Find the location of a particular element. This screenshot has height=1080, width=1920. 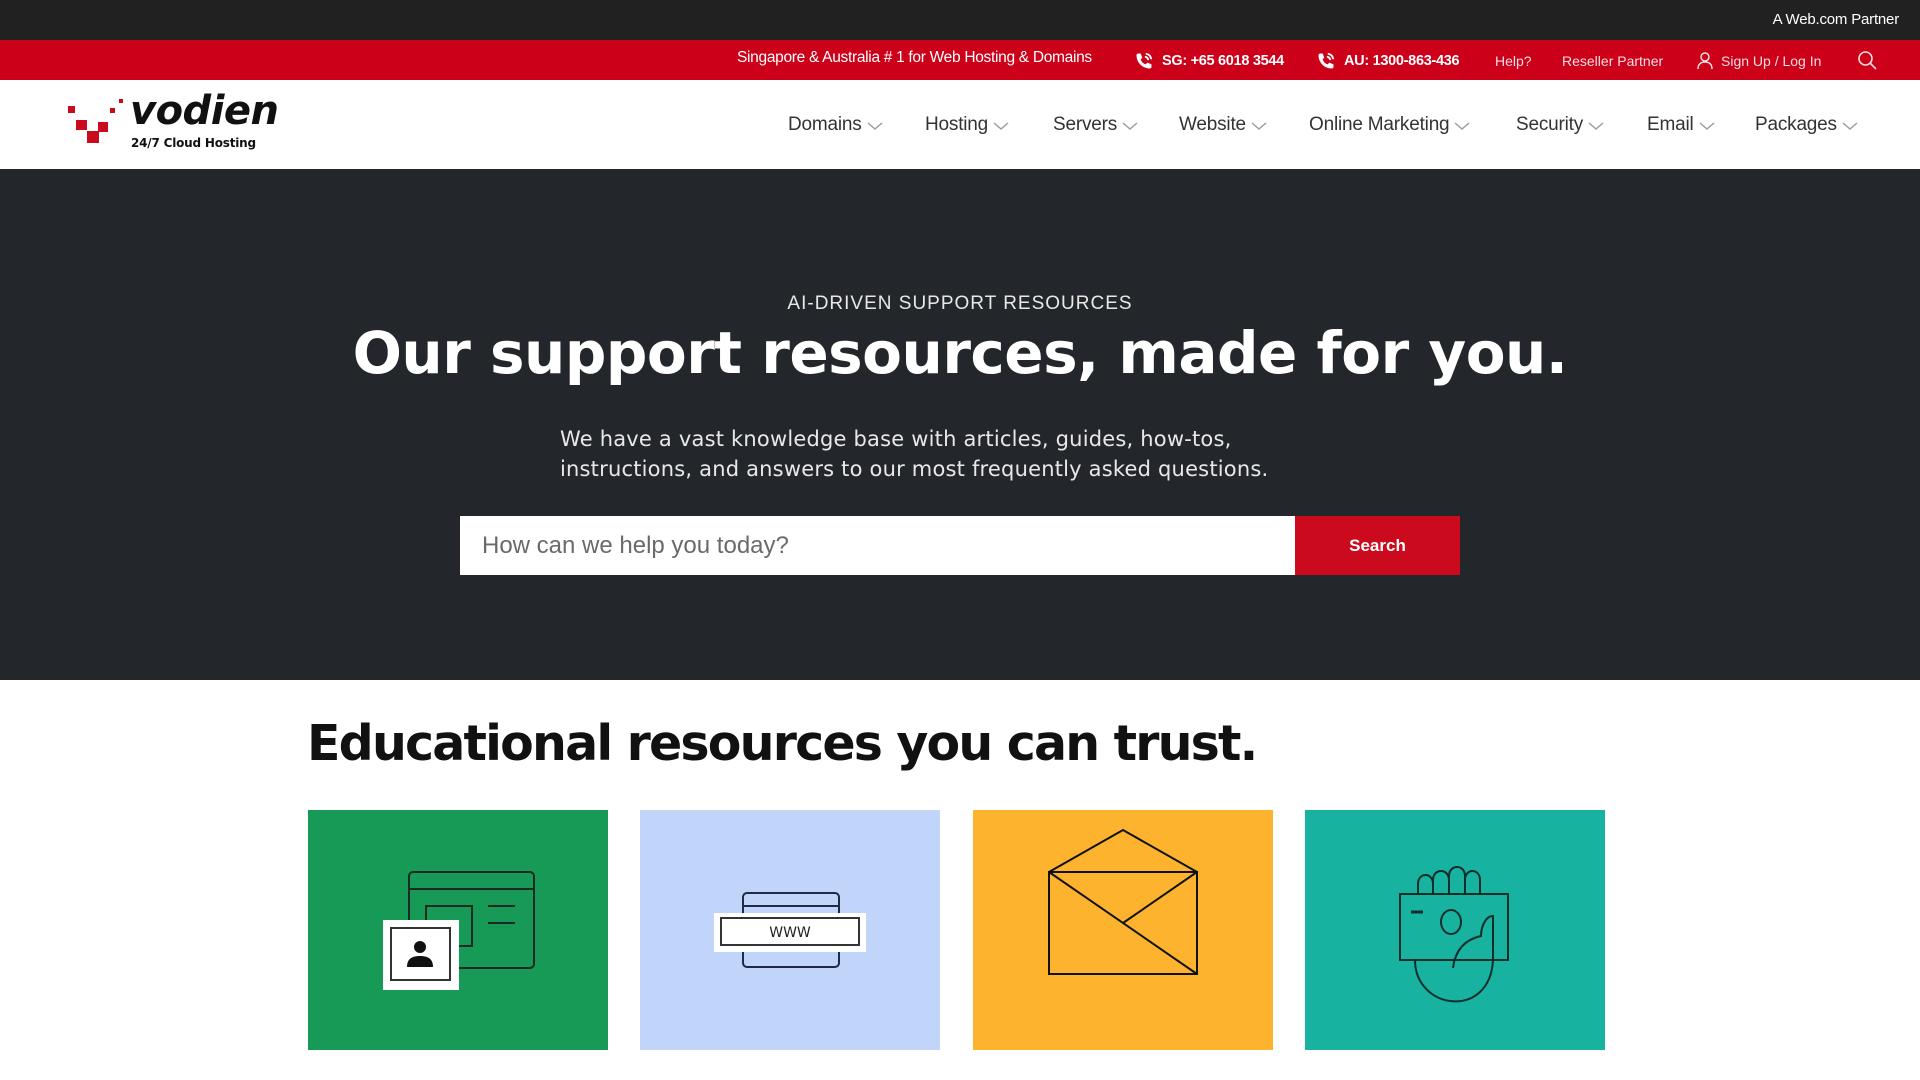

resource-card-domains: WWW is located at coordinates (790, 930).